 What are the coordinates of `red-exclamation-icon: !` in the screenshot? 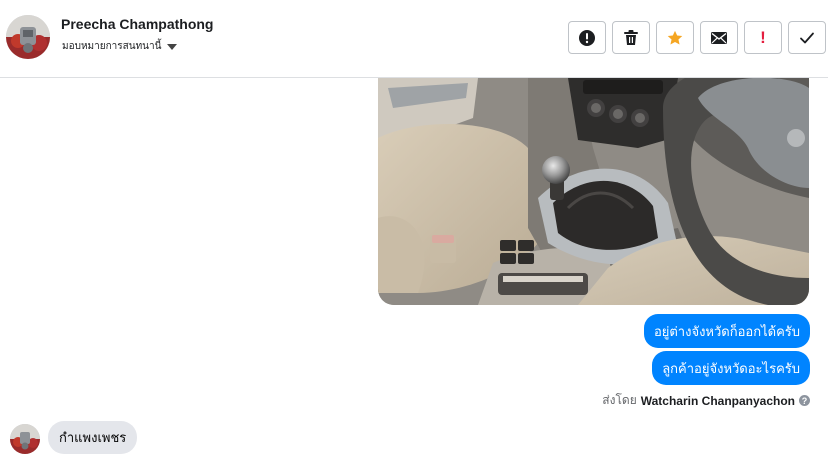 It's located at (763, 37).